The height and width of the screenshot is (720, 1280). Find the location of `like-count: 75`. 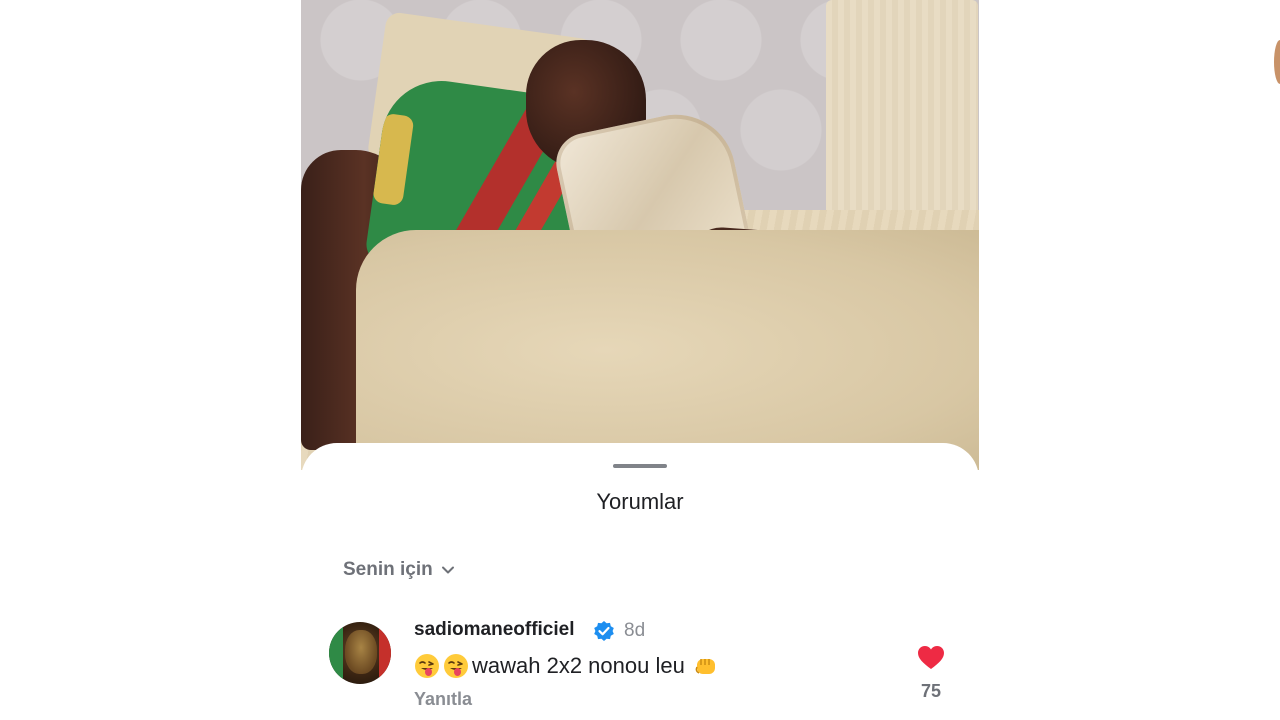

like-count: 75 is located at coordinates (931, 691).